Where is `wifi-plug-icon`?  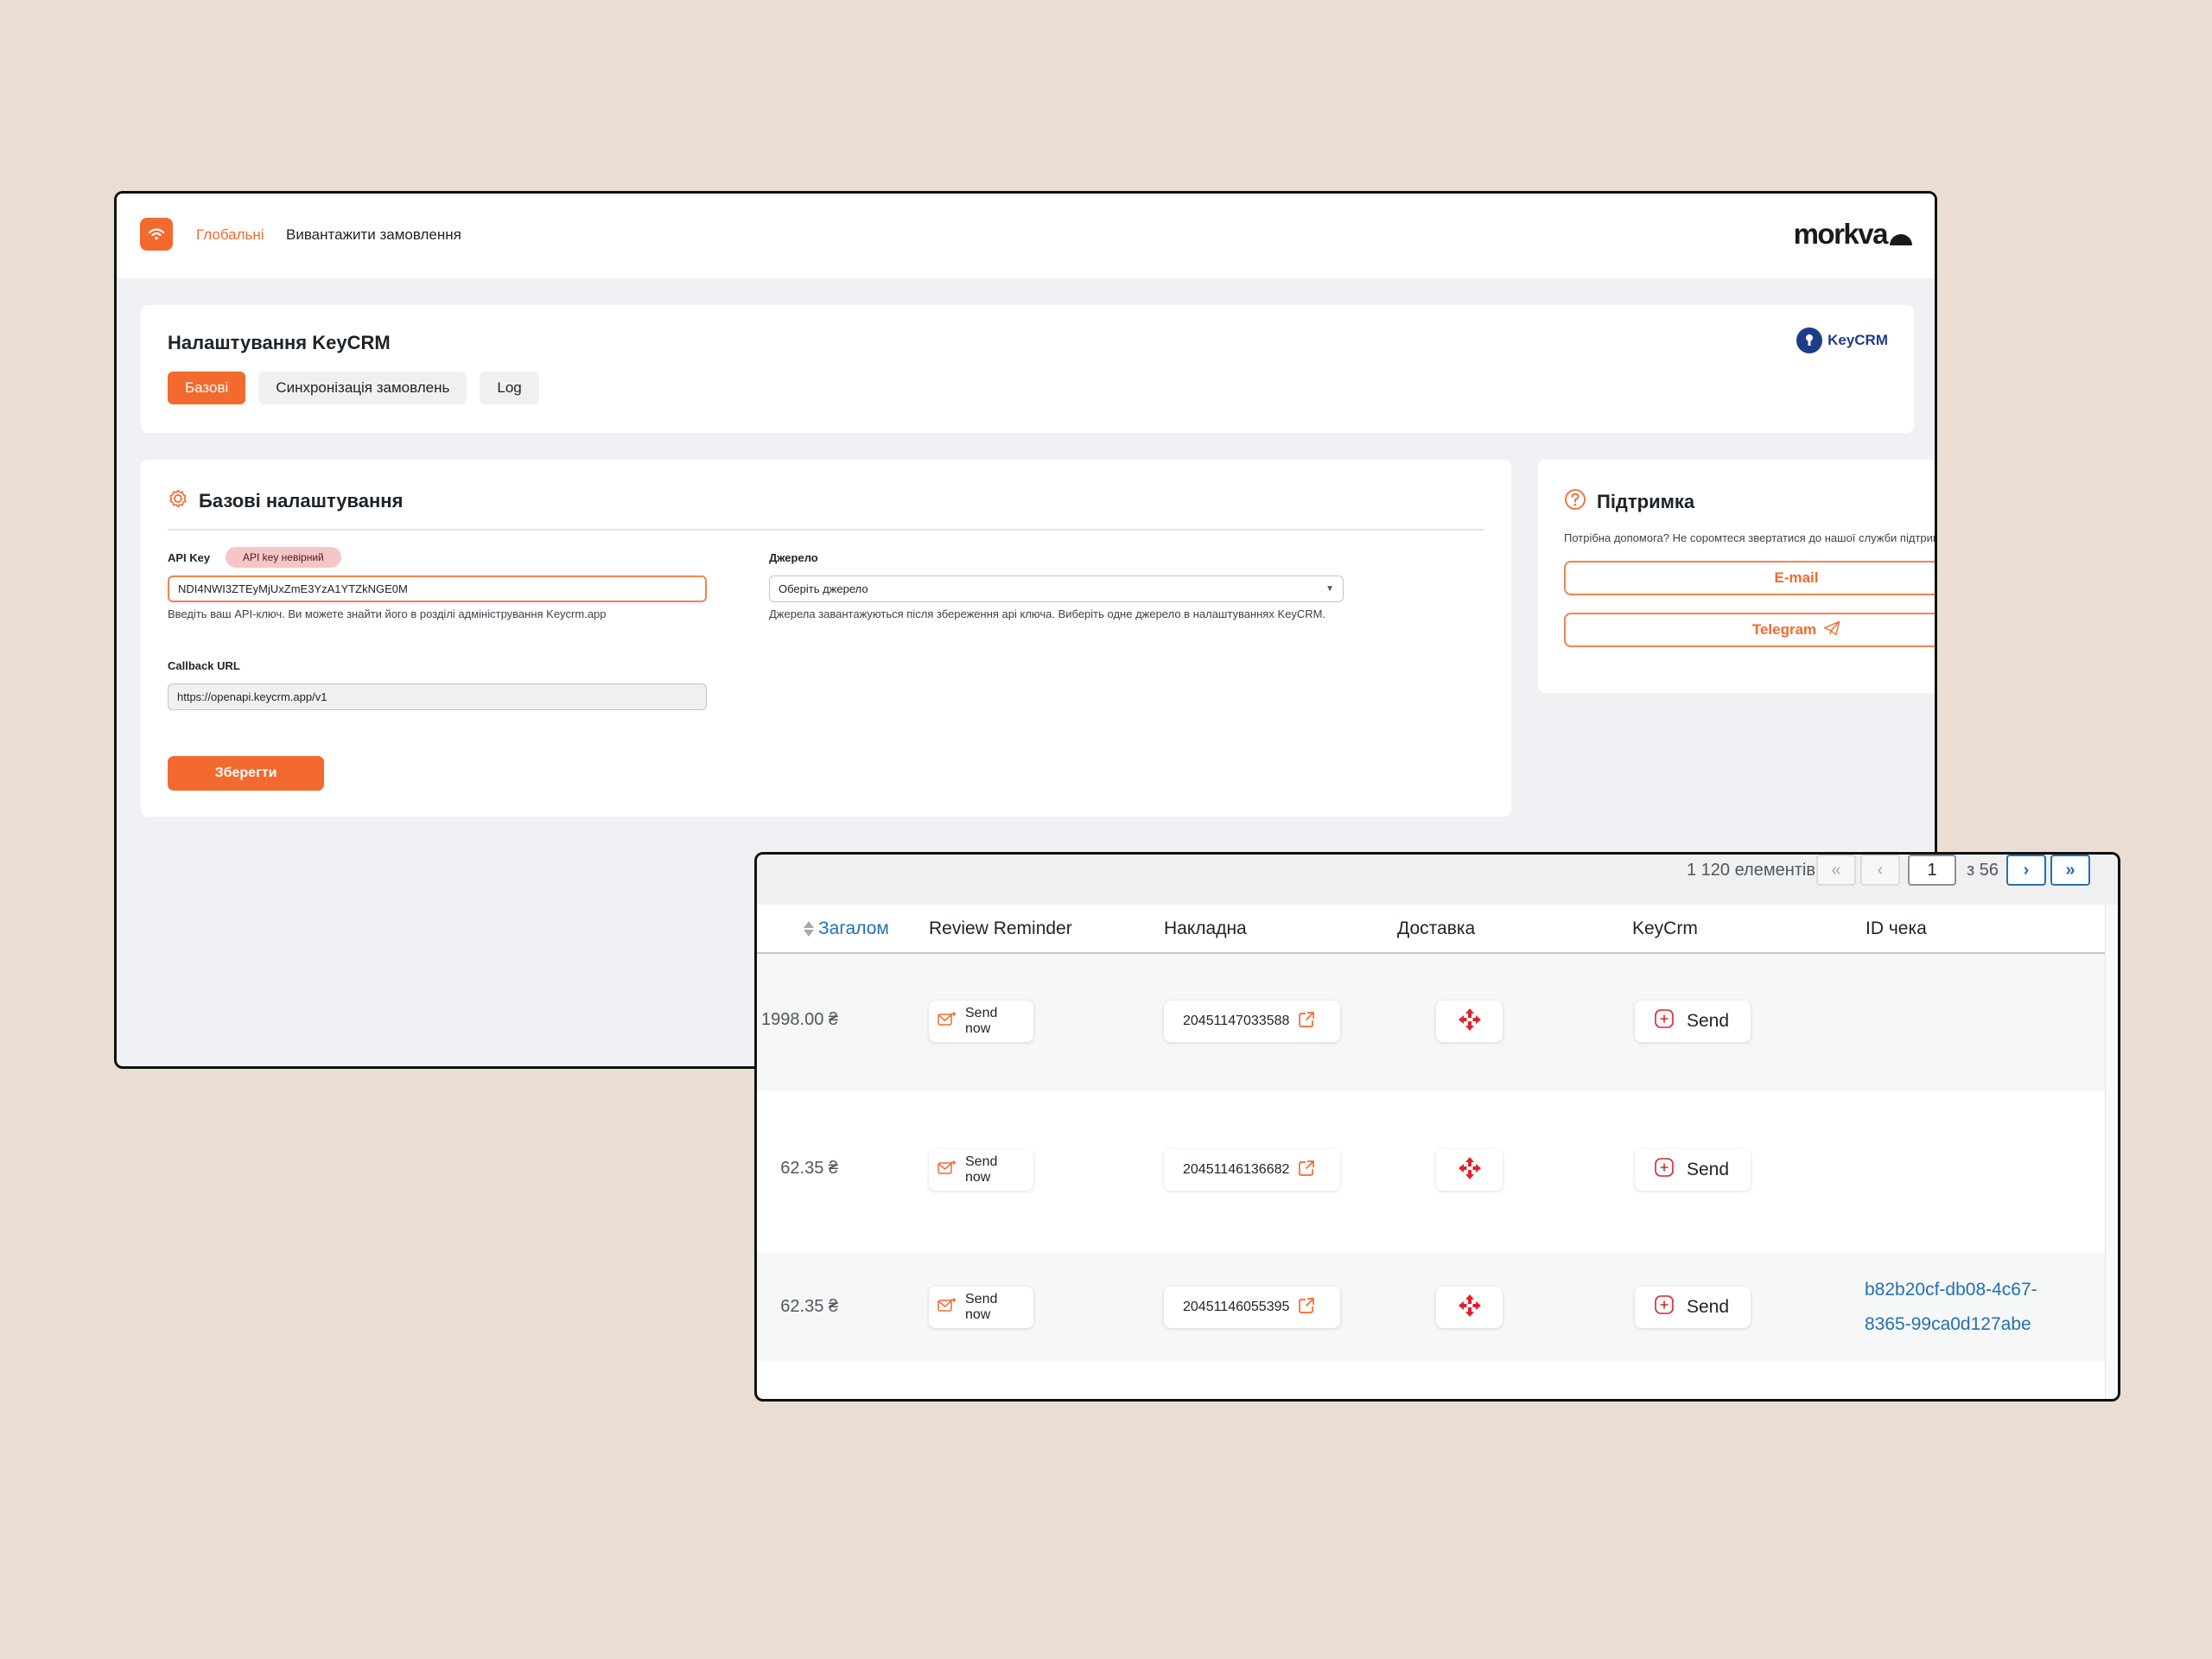 wifi-plug-icon is located at coordinates (156, 234).